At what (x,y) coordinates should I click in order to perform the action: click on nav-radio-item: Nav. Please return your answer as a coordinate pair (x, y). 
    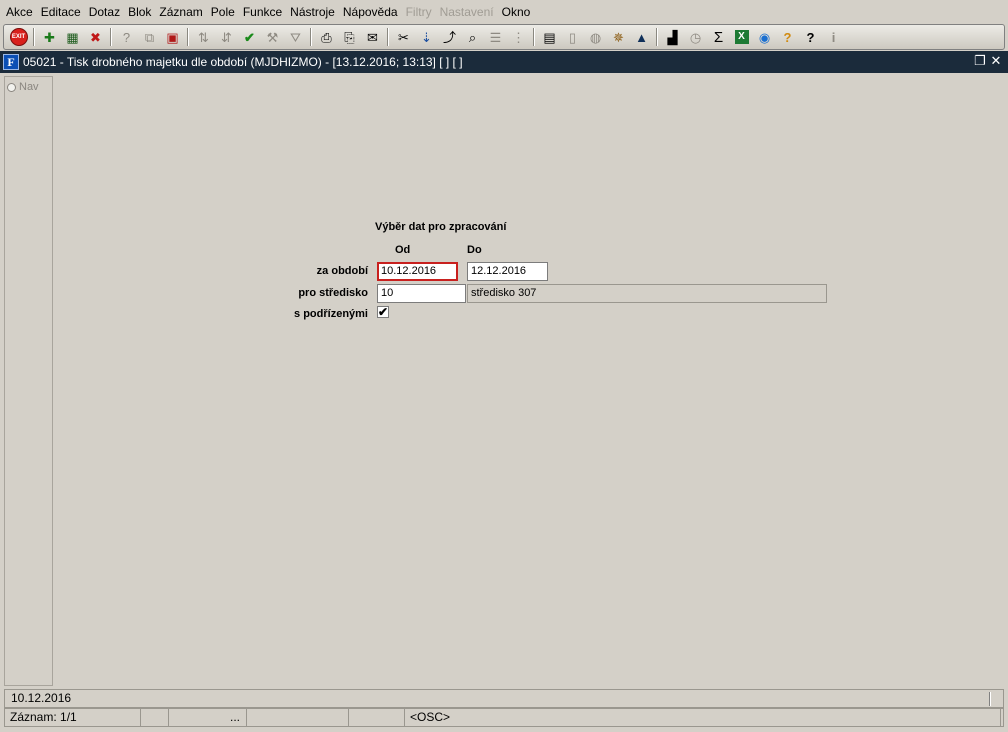
    Looking at the image, I should click on (29, 87).